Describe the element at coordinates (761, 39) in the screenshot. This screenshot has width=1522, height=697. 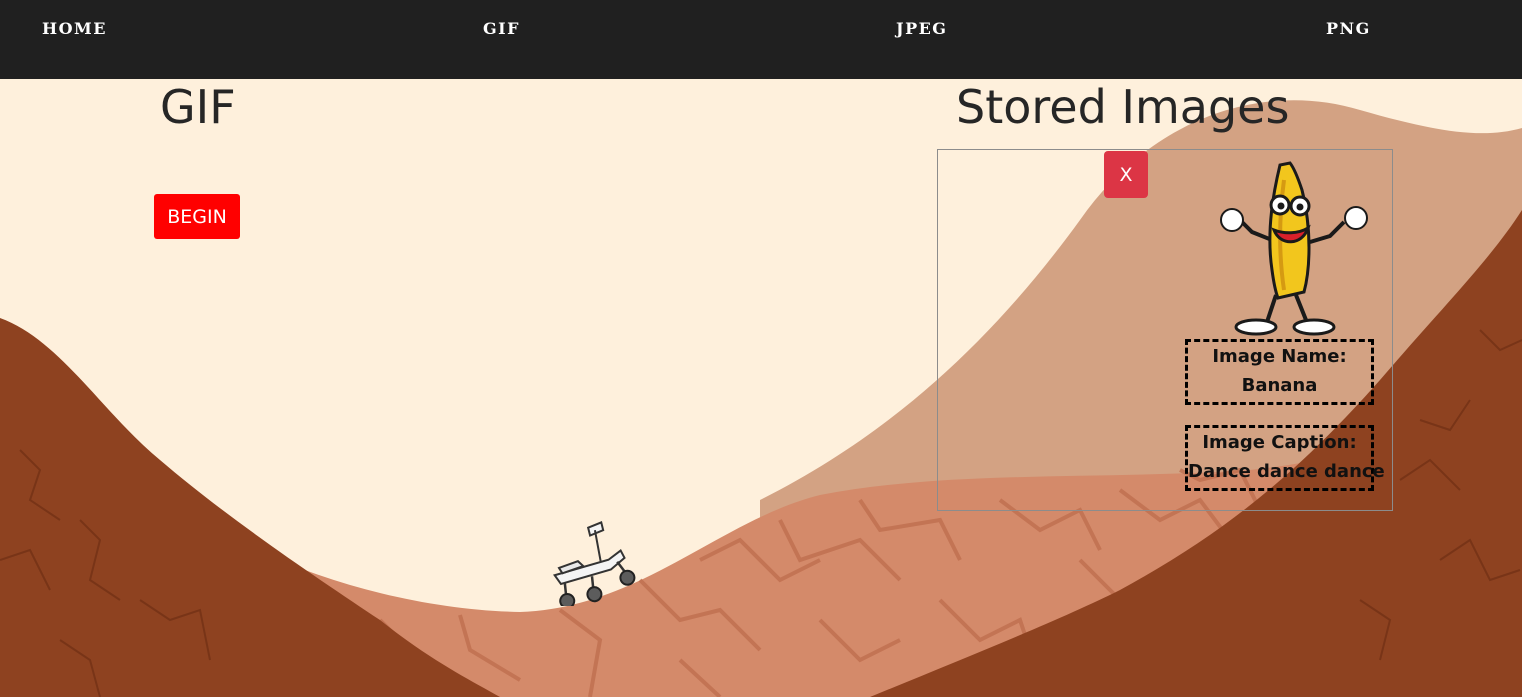
I see `top-navbar: HOME GIF JPEG PNG` at that location.